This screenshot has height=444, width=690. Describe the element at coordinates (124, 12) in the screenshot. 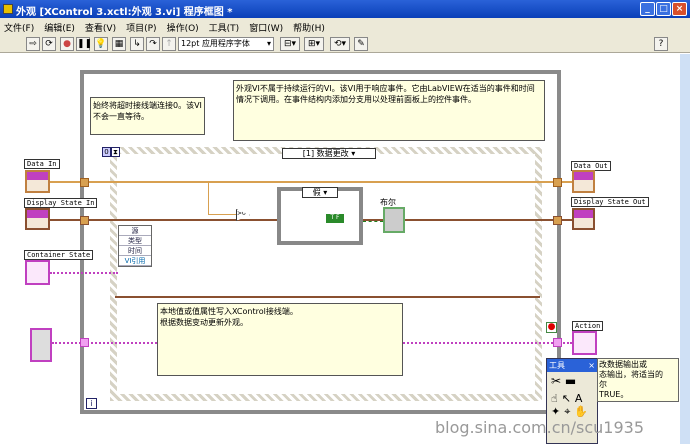

I see `window-title: 外观 [XControl 3.xctl:外观 3.vi] 程序框图 *` at that location.